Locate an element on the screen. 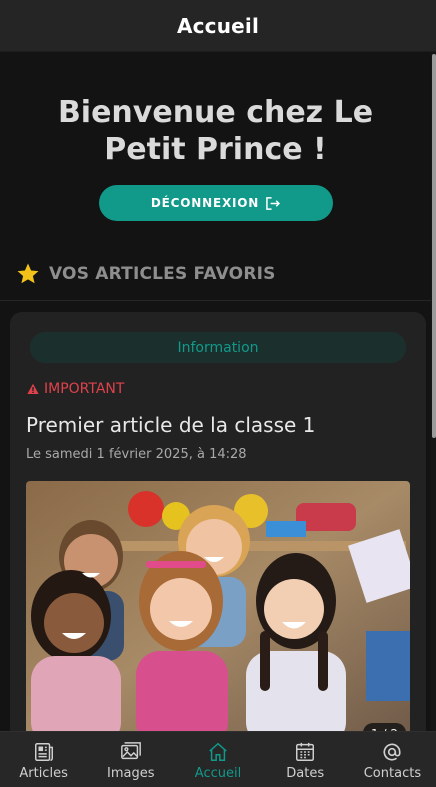 The image size is (436, 787). article-title: Premier article de la classe 1 is located at coordinates (170, 425).